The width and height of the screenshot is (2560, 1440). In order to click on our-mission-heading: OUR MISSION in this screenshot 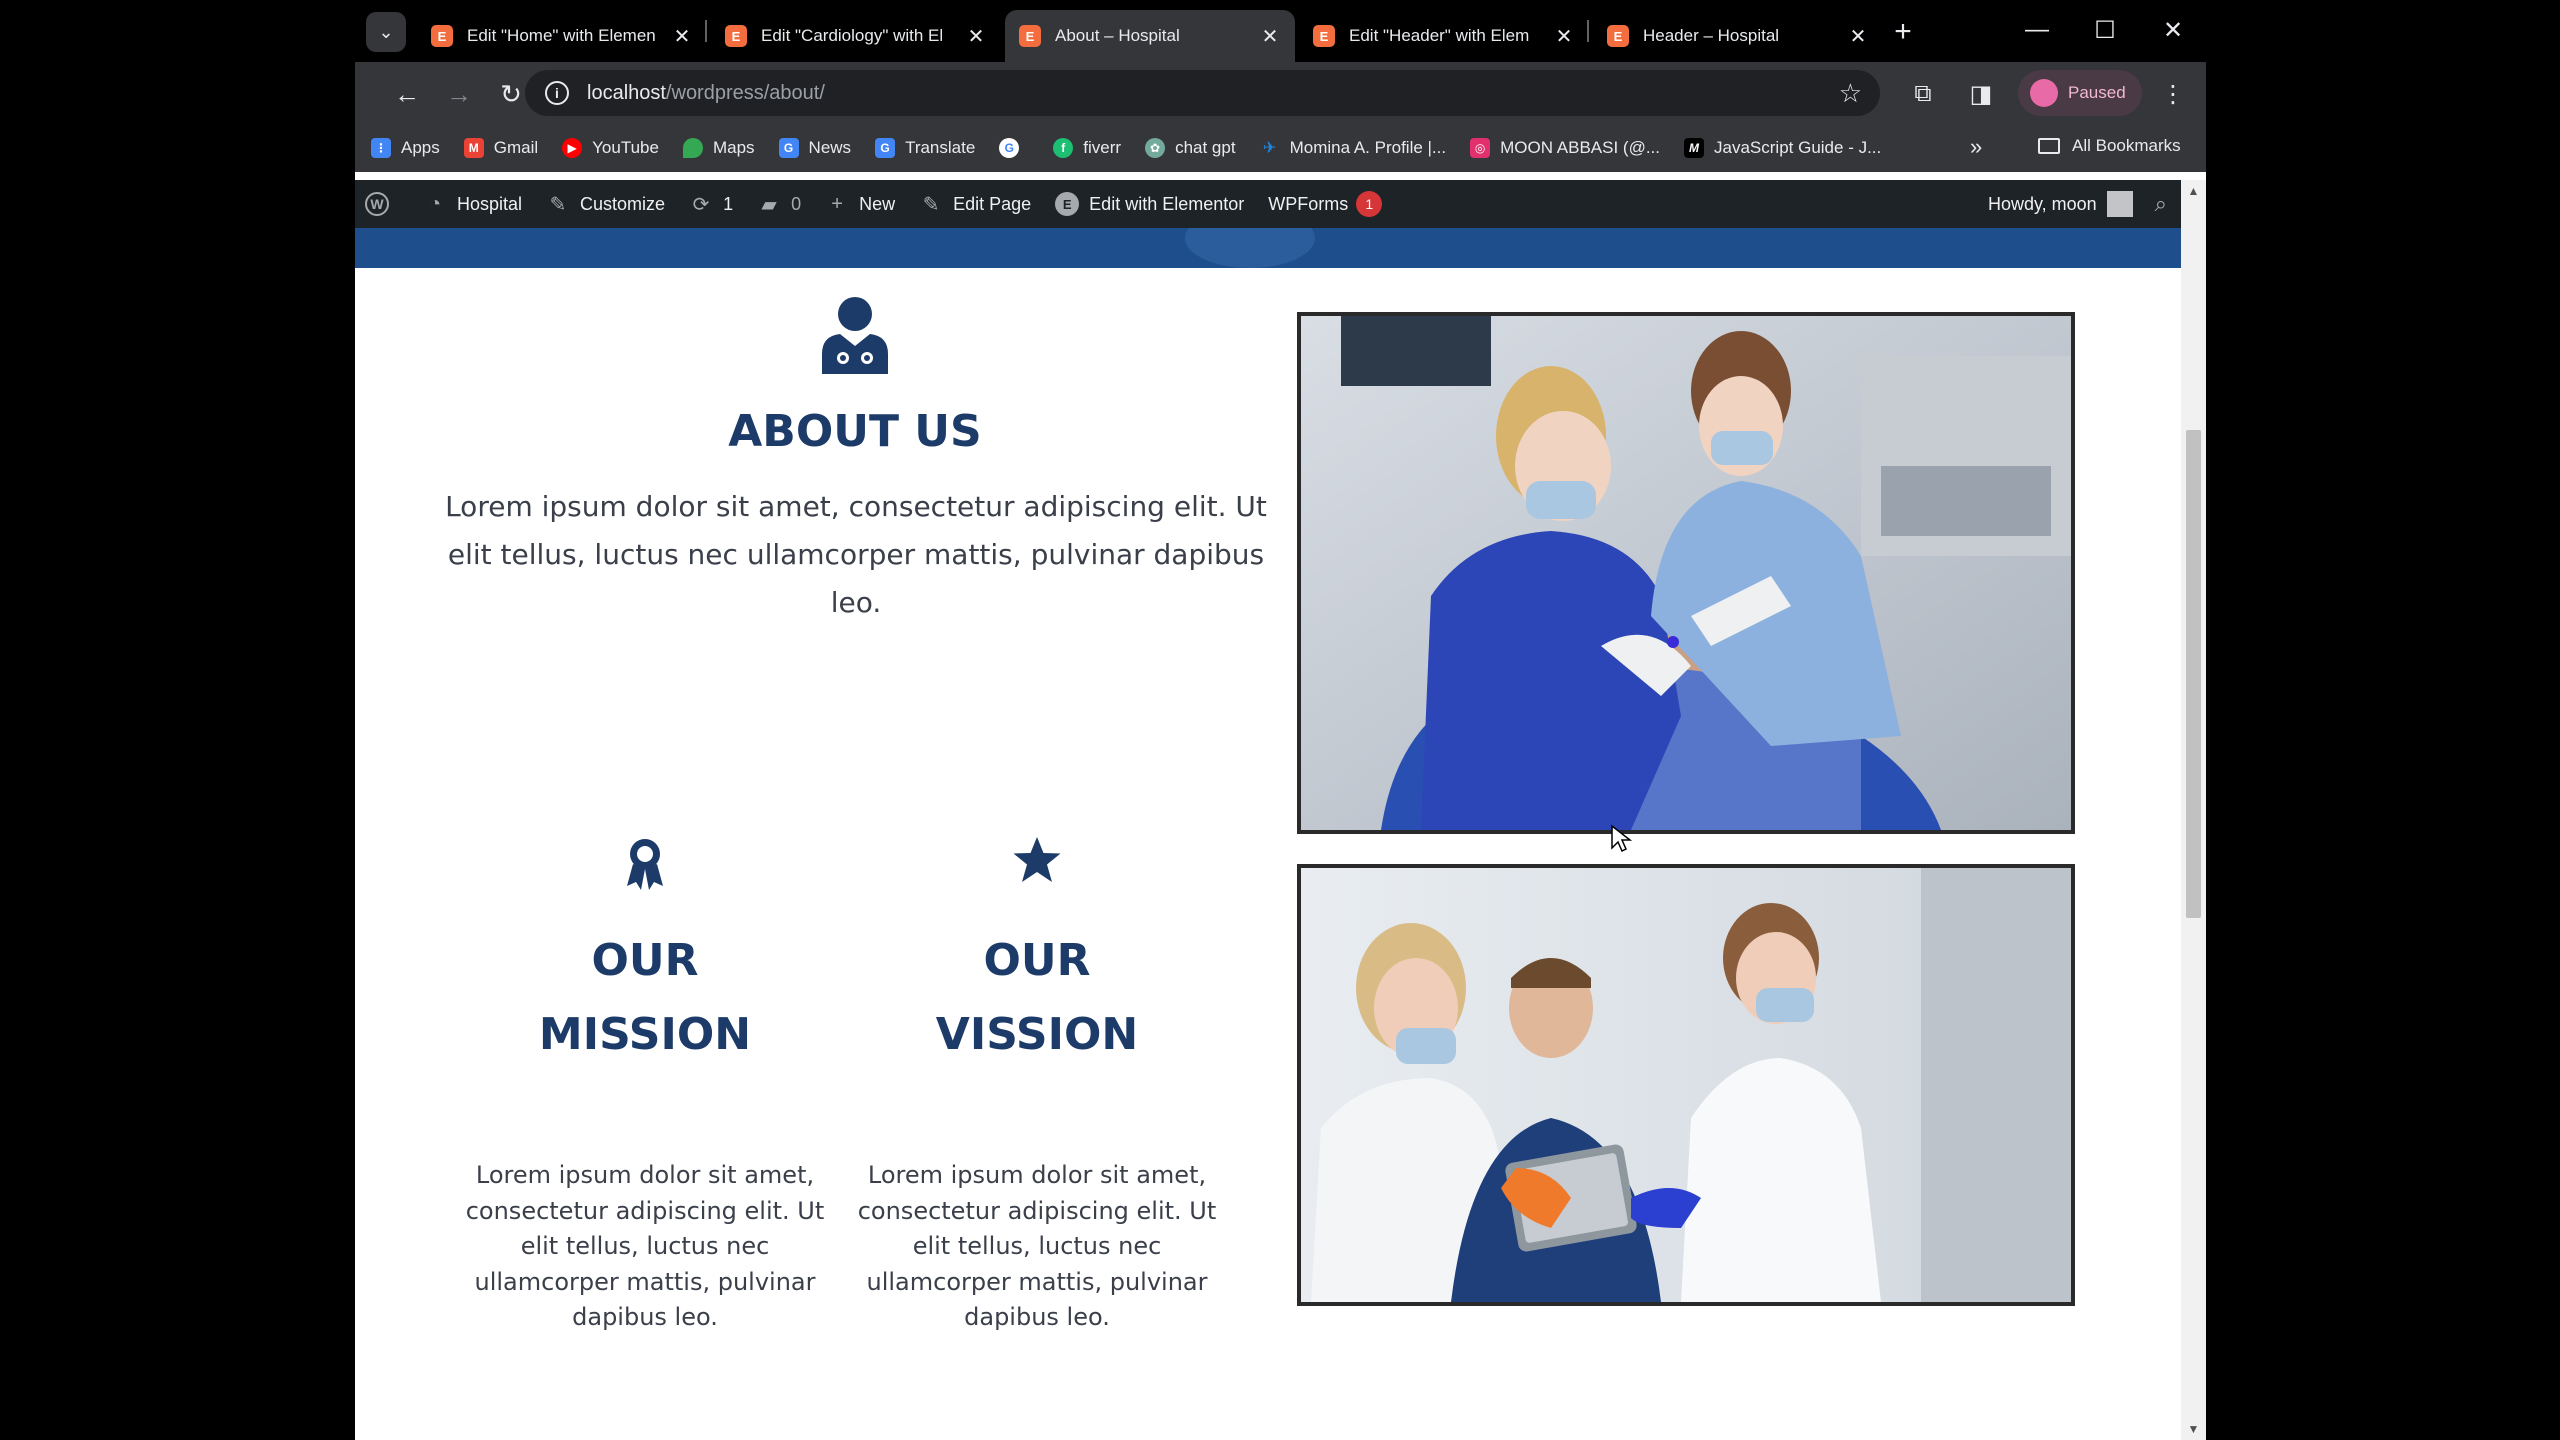, I will do `click(645, 997)`.